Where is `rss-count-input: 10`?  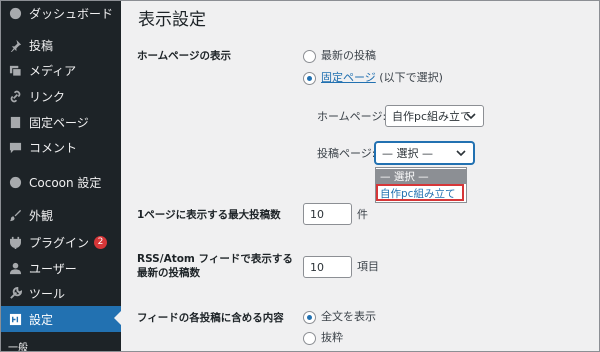 rss-count-input: 10 is located at coordinates (327, 267).